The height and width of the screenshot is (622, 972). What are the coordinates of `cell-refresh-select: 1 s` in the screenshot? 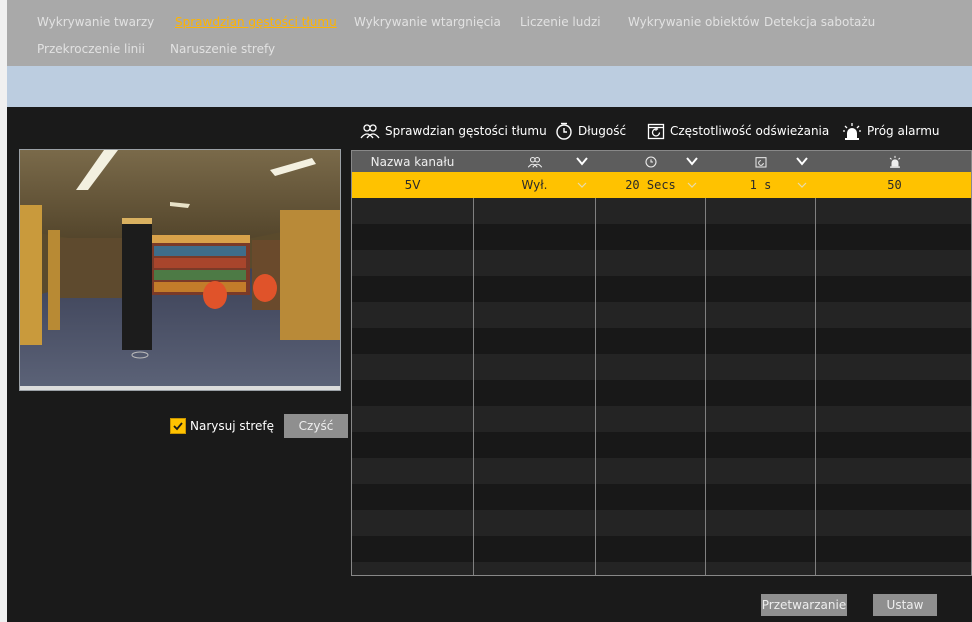 It's located at (760, 185).